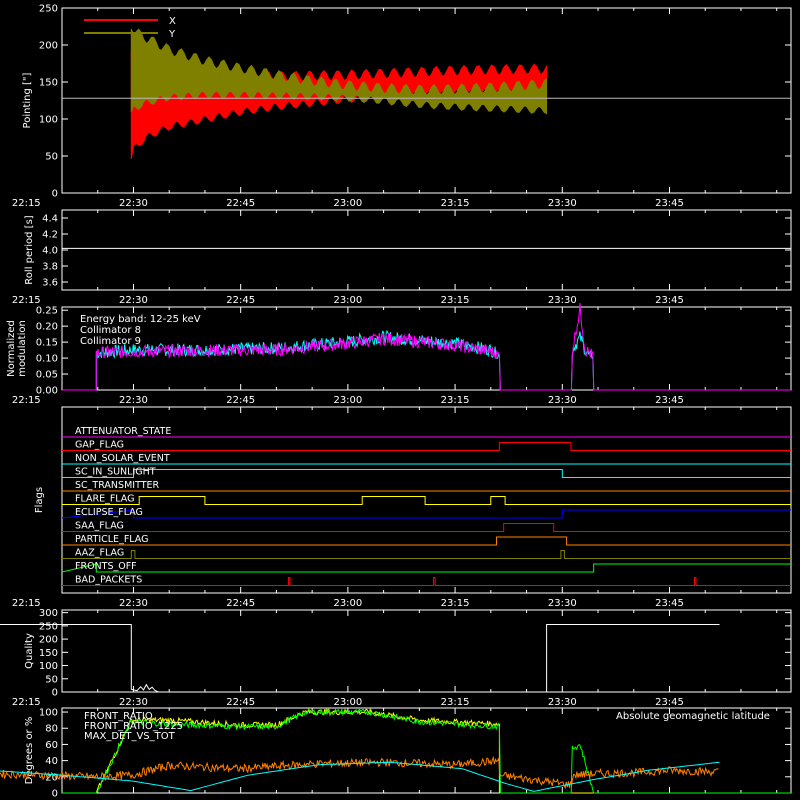  Describe the element at coordinates (105, 499) in the screenshot. I see `flag-label: FLARE_FLAG` at that location.